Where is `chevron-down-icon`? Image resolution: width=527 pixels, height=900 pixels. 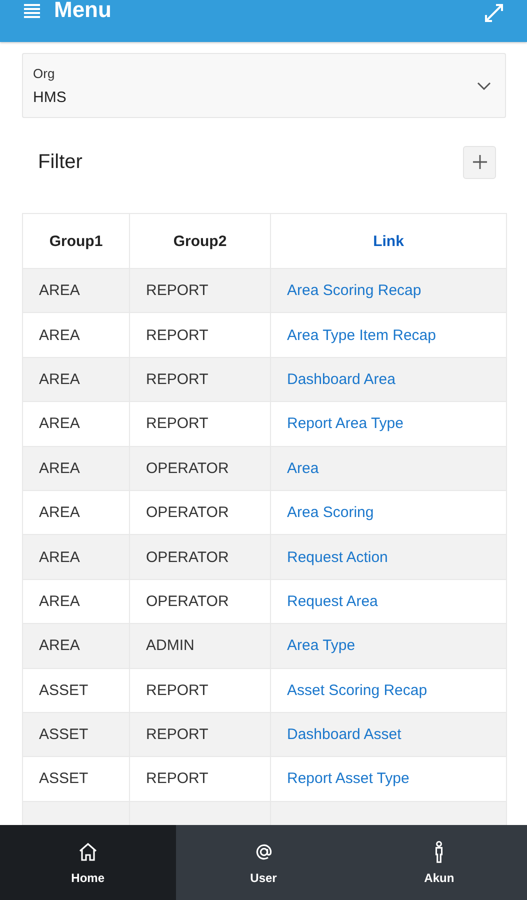 chevron-down-icon is located at coordinates (484, 86).